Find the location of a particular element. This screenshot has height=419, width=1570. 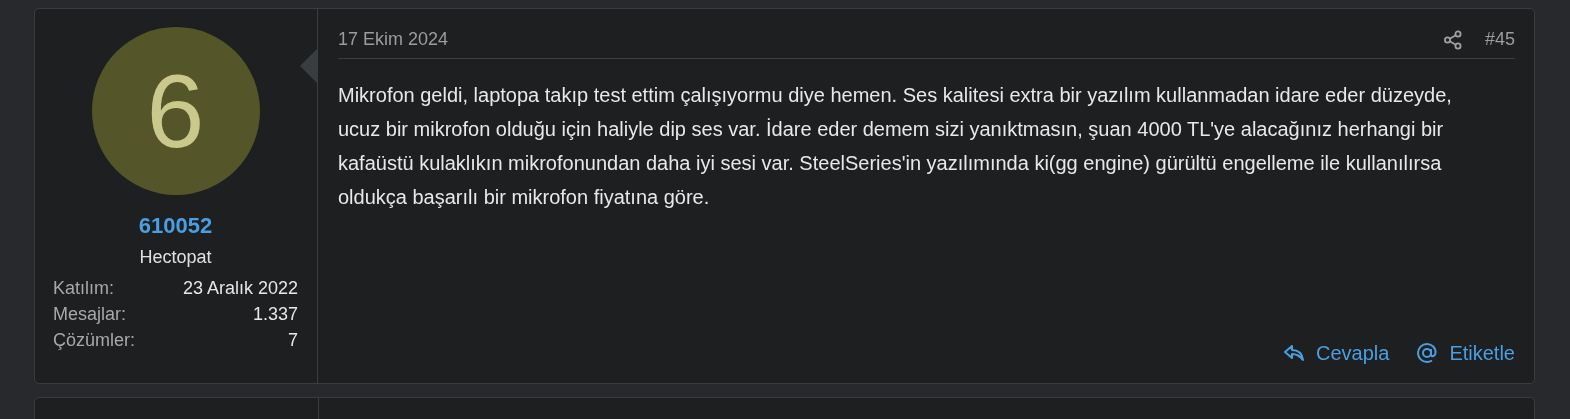

stat-label: Çözümler: is located at coordinates (94, 340).